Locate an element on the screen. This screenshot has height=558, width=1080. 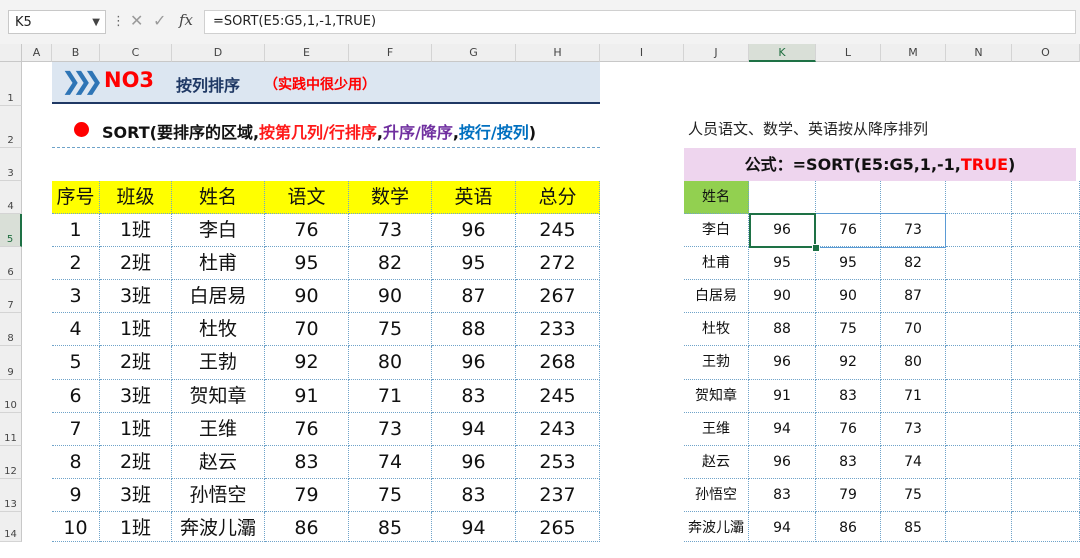
table-cell: 95 is located at coordinates (307, 263).